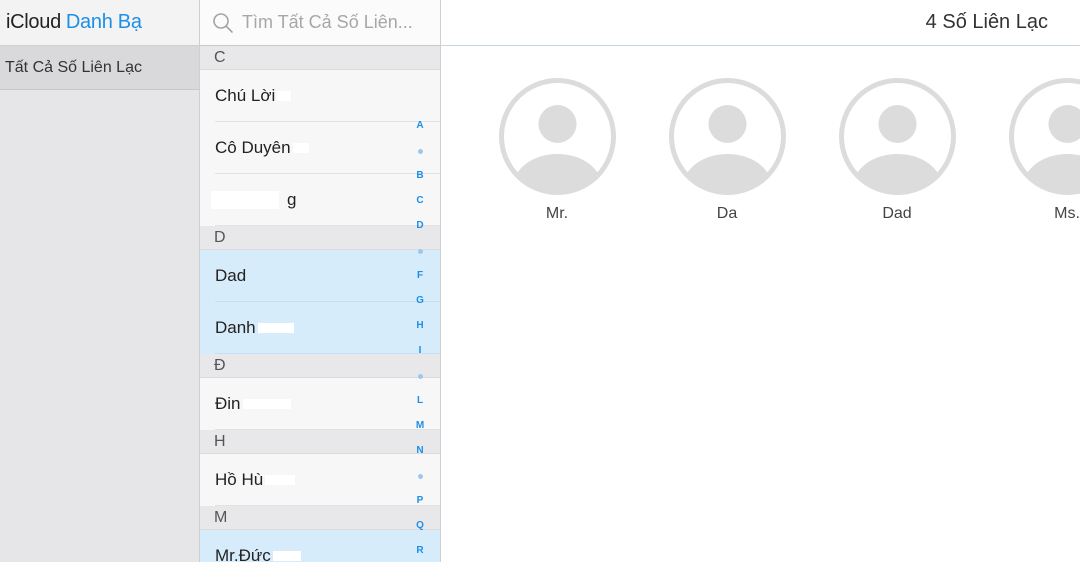 The width and height of the screenshot is (1080, 562). What do you see at coordinates (220, 441) in the screenshot?
I see `section-letter: H` at bounding box center [220, 441].